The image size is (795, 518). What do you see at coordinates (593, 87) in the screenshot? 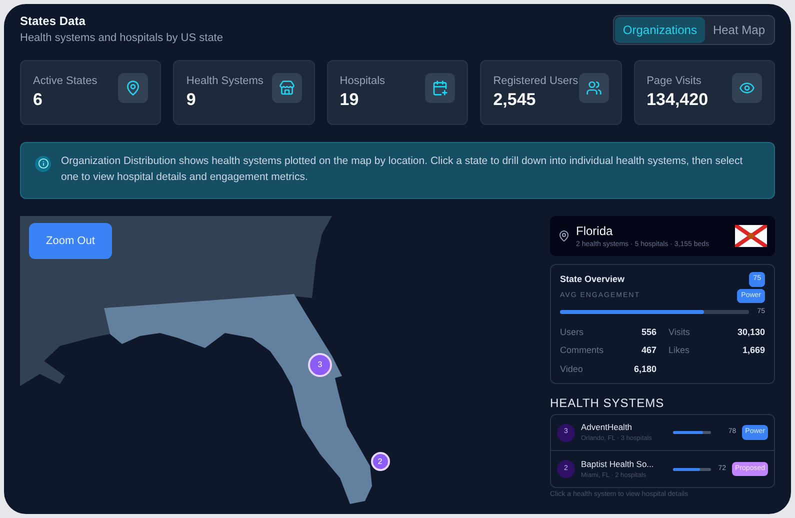
I see `users-icon` at bounding box center [593, 87].